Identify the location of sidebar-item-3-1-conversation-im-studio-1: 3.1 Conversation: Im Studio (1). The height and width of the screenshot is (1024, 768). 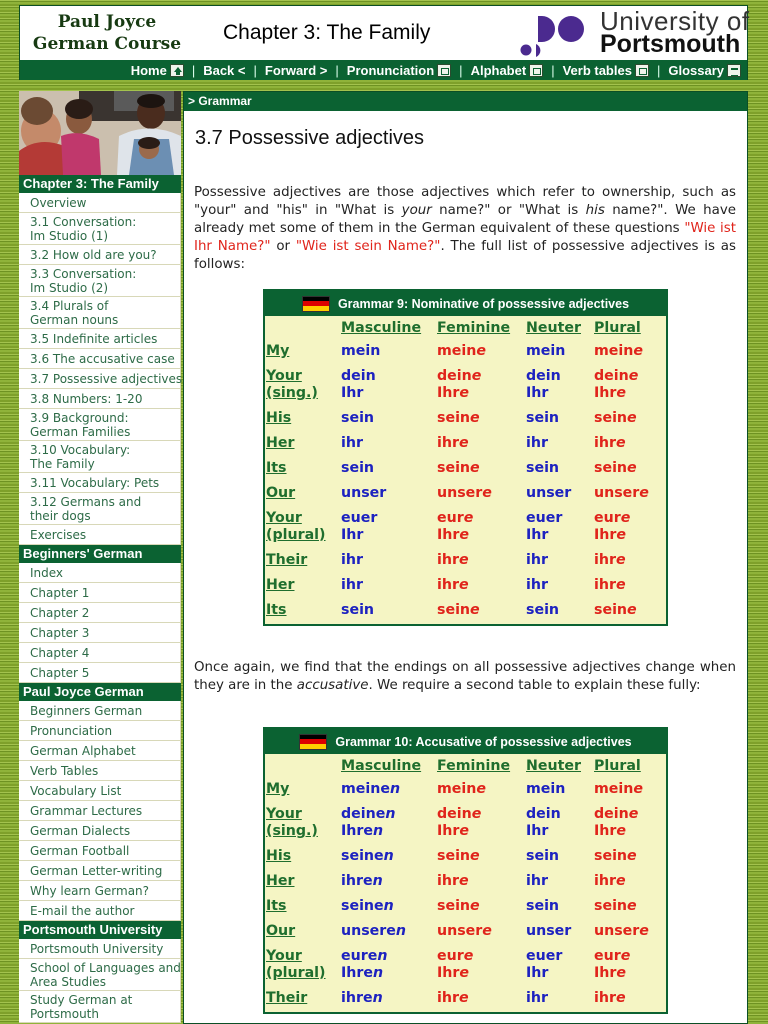
(100, 229).